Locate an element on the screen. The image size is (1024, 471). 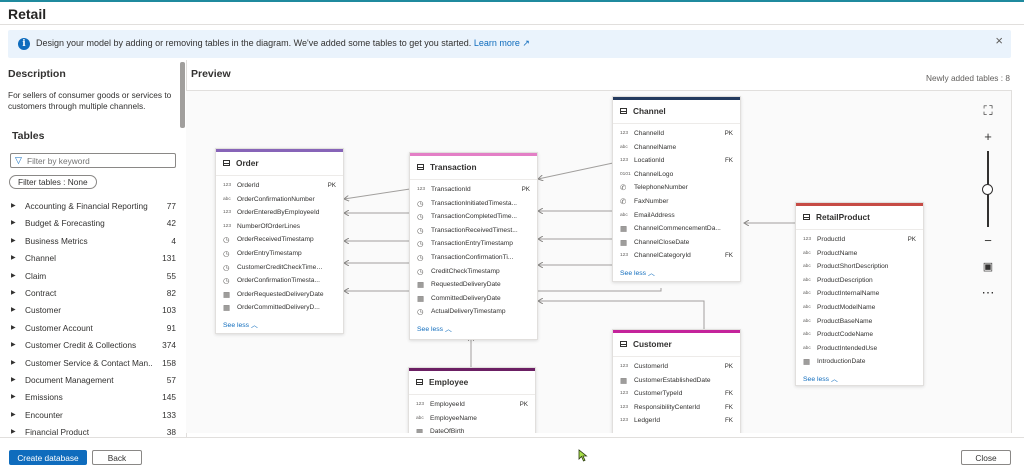
field-row: ▦ ChannelCloseDate is located at coordinates (676, 243).